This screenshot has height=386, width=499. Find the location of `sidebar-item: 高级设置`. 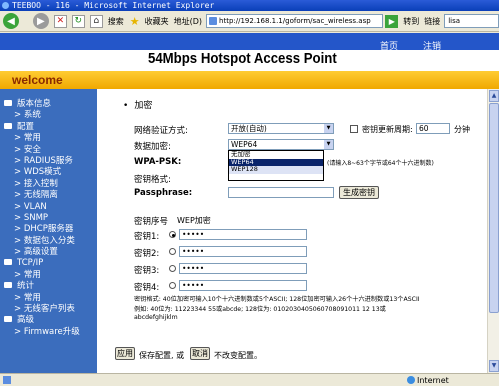

sidebar-item: 高级设置 is located at coordinates (48, 252).